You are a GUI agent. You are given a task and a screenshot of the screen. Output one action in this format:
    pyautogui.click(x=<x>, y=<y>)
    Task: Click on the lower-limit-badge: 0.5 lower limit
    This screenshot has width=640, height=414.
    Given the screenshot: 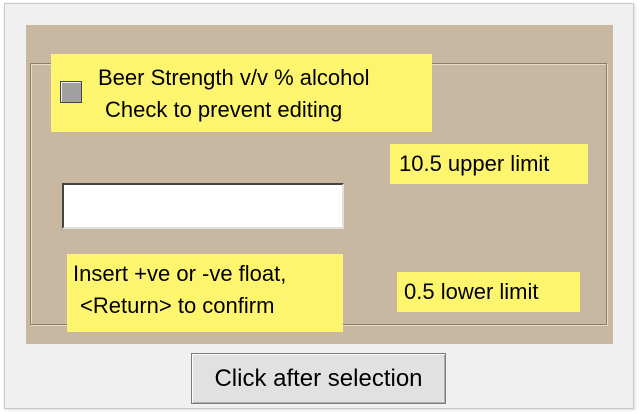 What is the action you would take?
    pyautogui.click(x=488, y=292)
    